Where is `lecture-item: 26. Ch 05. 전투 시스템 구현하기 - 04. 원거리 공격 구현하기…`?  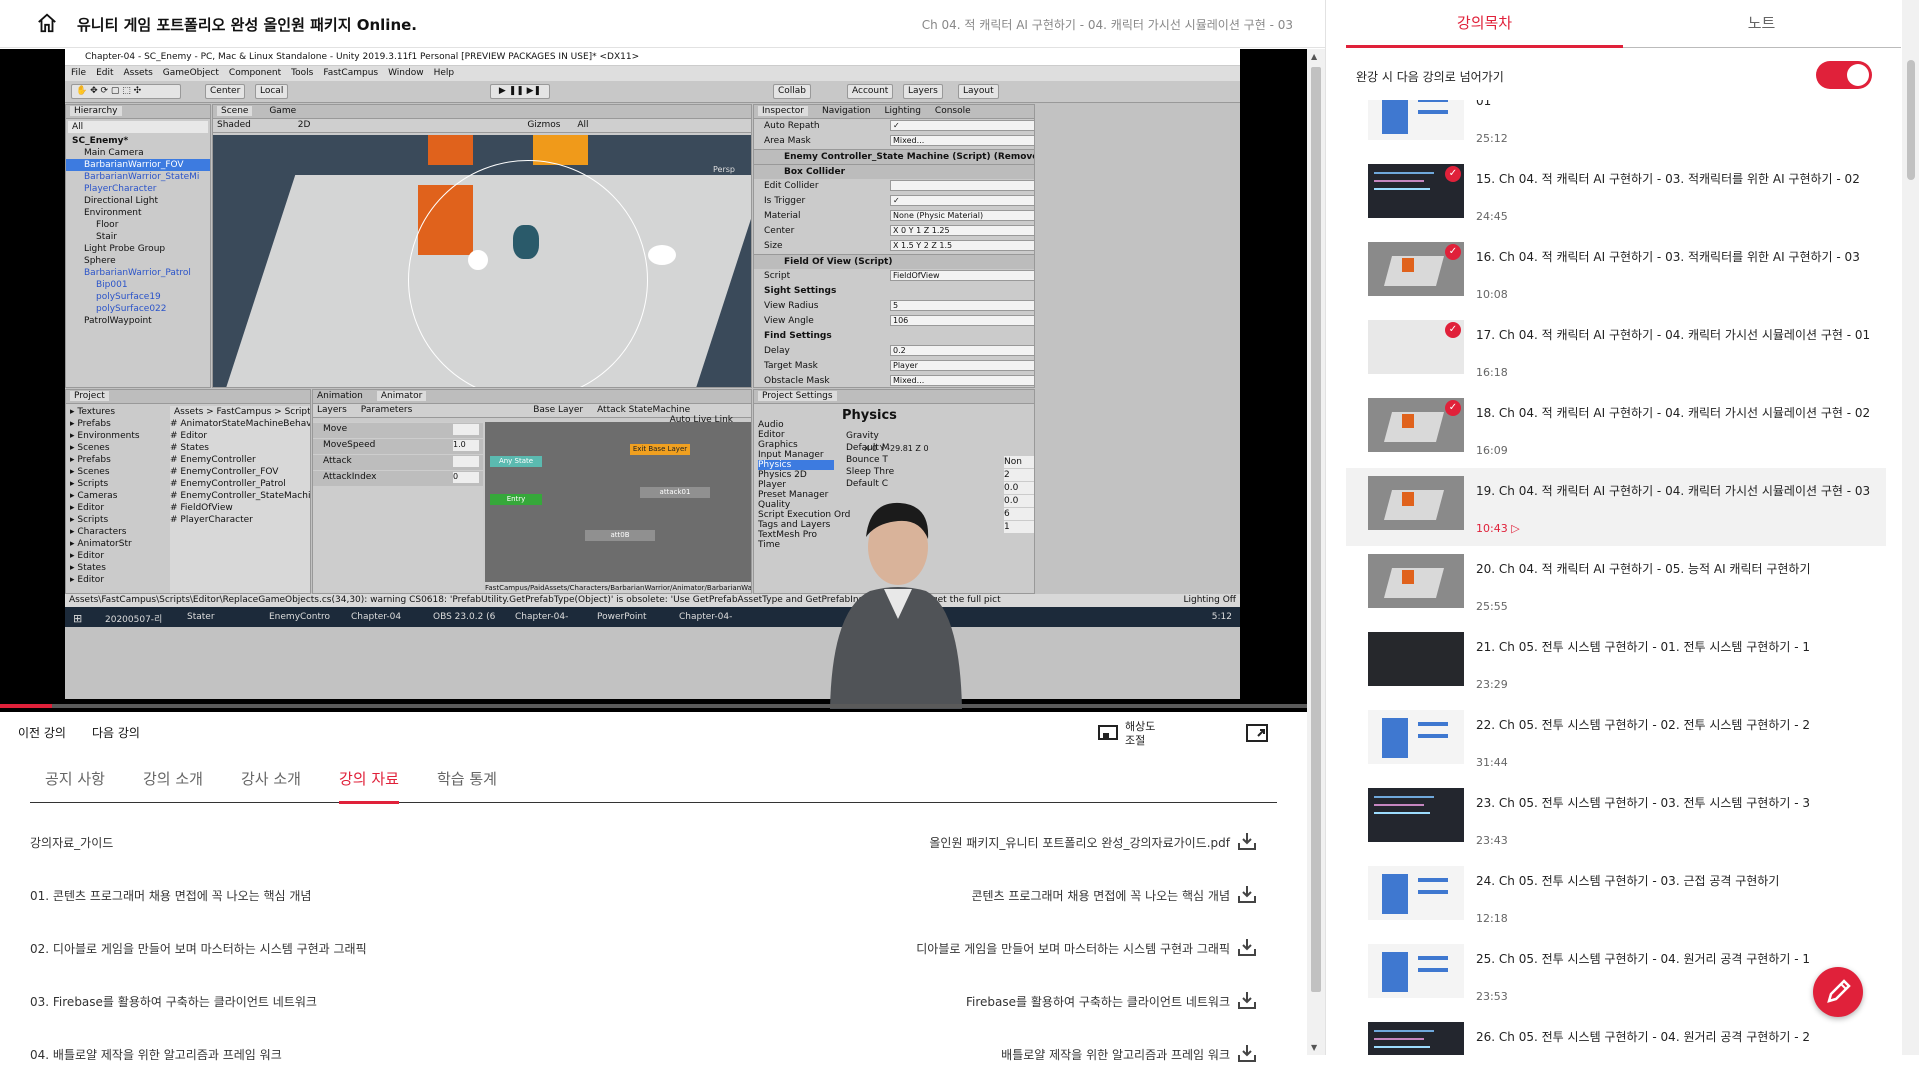
lecture-item: 26. Ch 05. 전투 시스템 구현하기 - 04. 원거리 공격 구현하기… is located at coordinates (1616, 1034).